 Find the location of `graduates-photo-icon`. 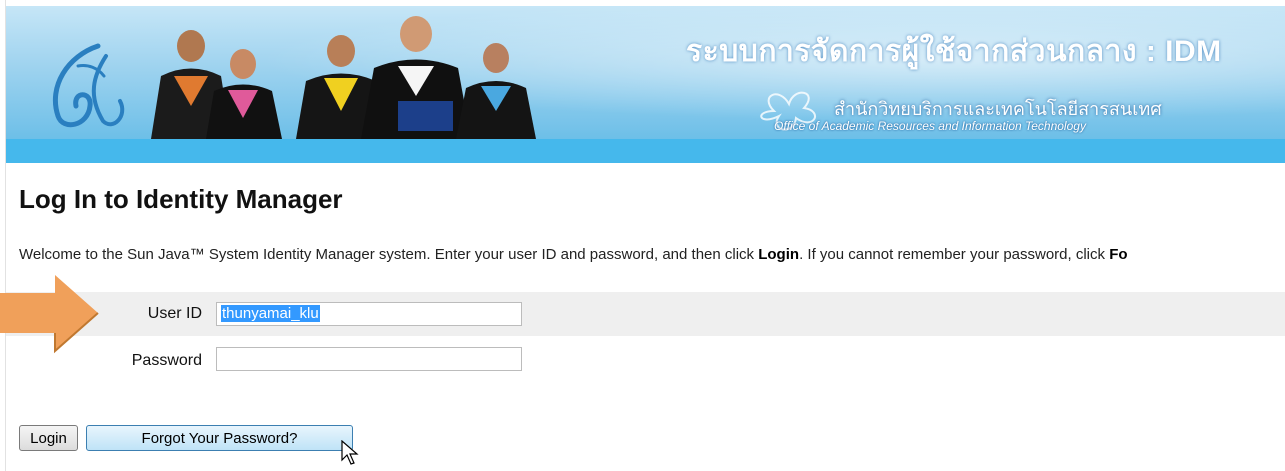

graduates-photo-icon is located at coordinates (343, 77).